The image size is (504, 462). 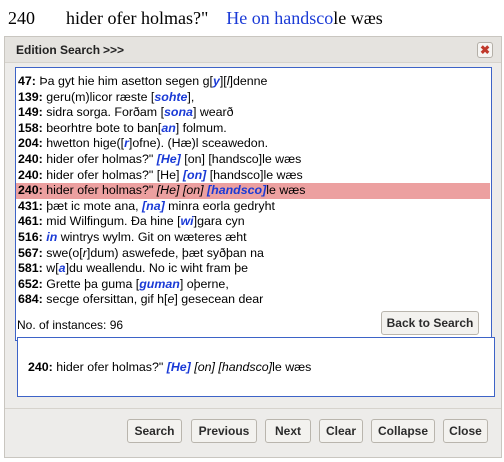 What do you see at coordinates (253, 285) in the screenshot?
I see `result-row: 652: Grette þa guma [guman] oþerne,` at bounding box center [253, 285].